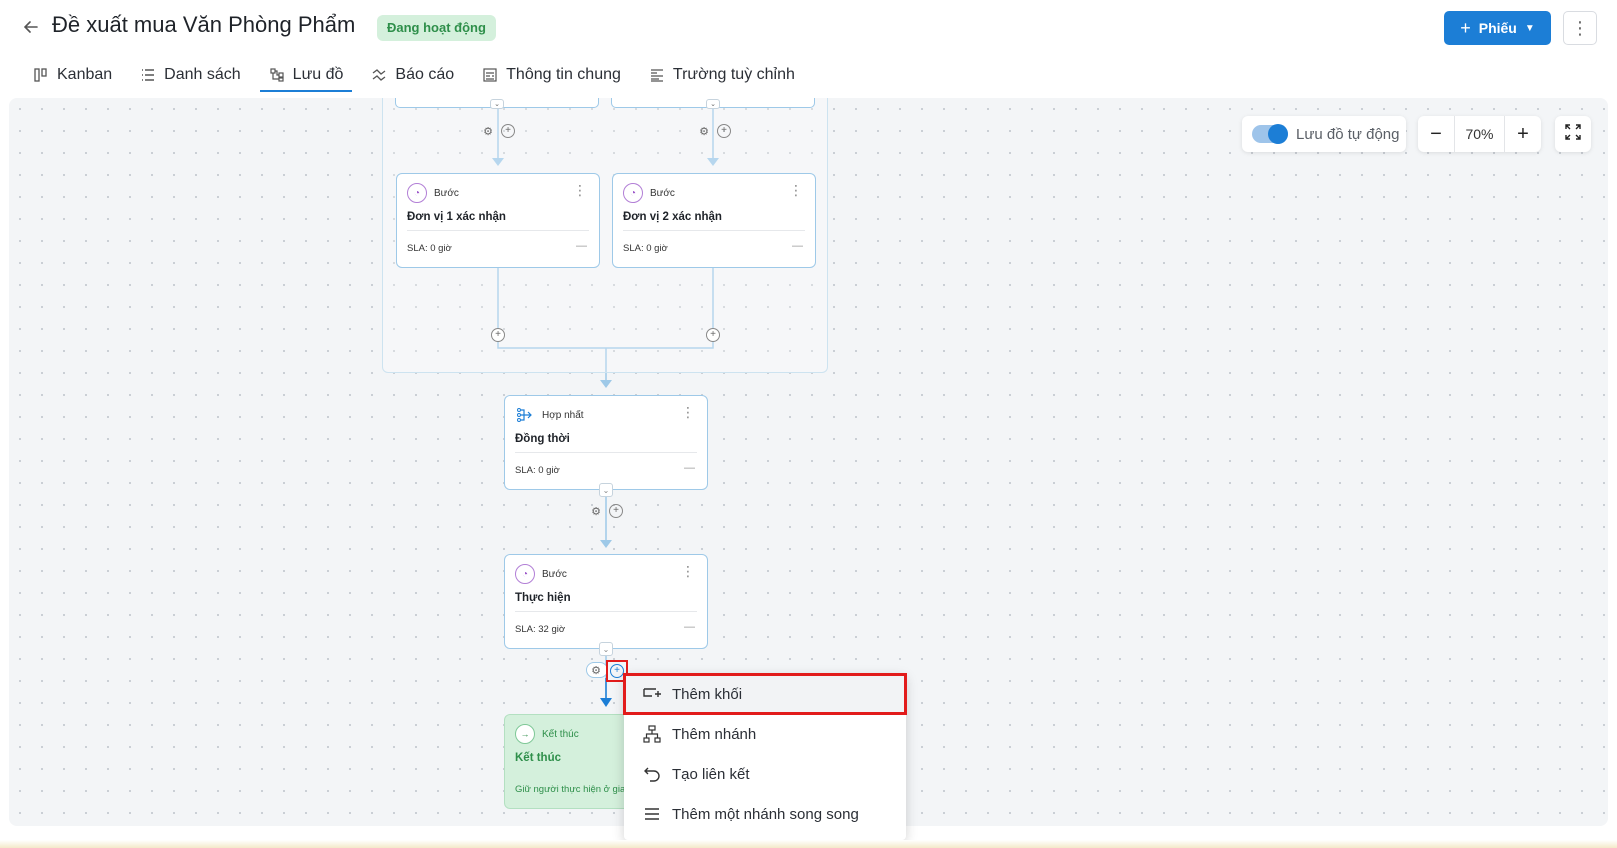 The height and width of the screenshot is (848, 1617). I want to click on zoom-out-button: −, so click(1436, 134).